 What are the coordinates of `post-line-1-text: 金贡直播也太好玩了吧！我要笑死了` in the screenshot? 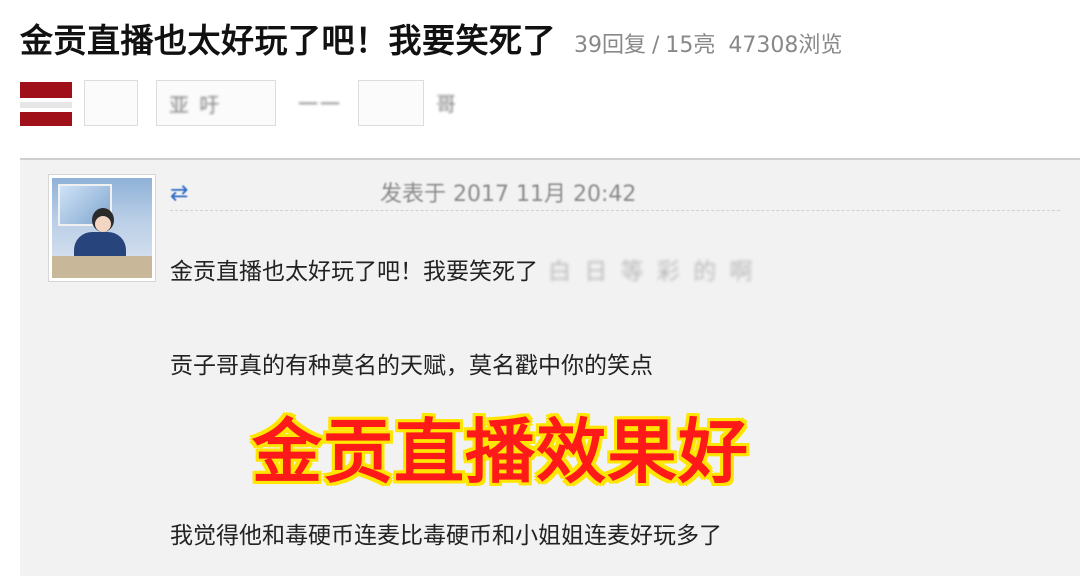 It's located at (354, 272).